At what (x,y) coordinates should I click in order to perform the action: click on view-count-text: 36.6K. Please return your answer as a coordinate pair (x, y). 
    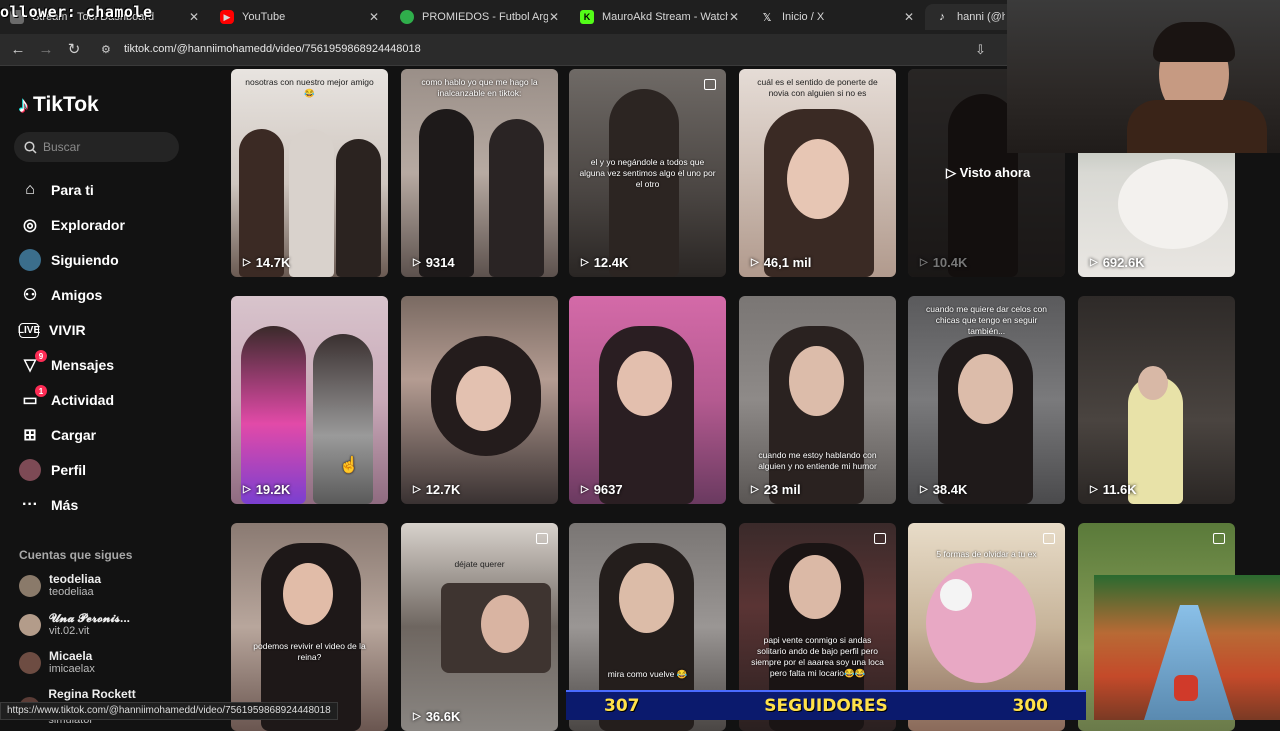
    Looking at the image, I should click on (443, 716).